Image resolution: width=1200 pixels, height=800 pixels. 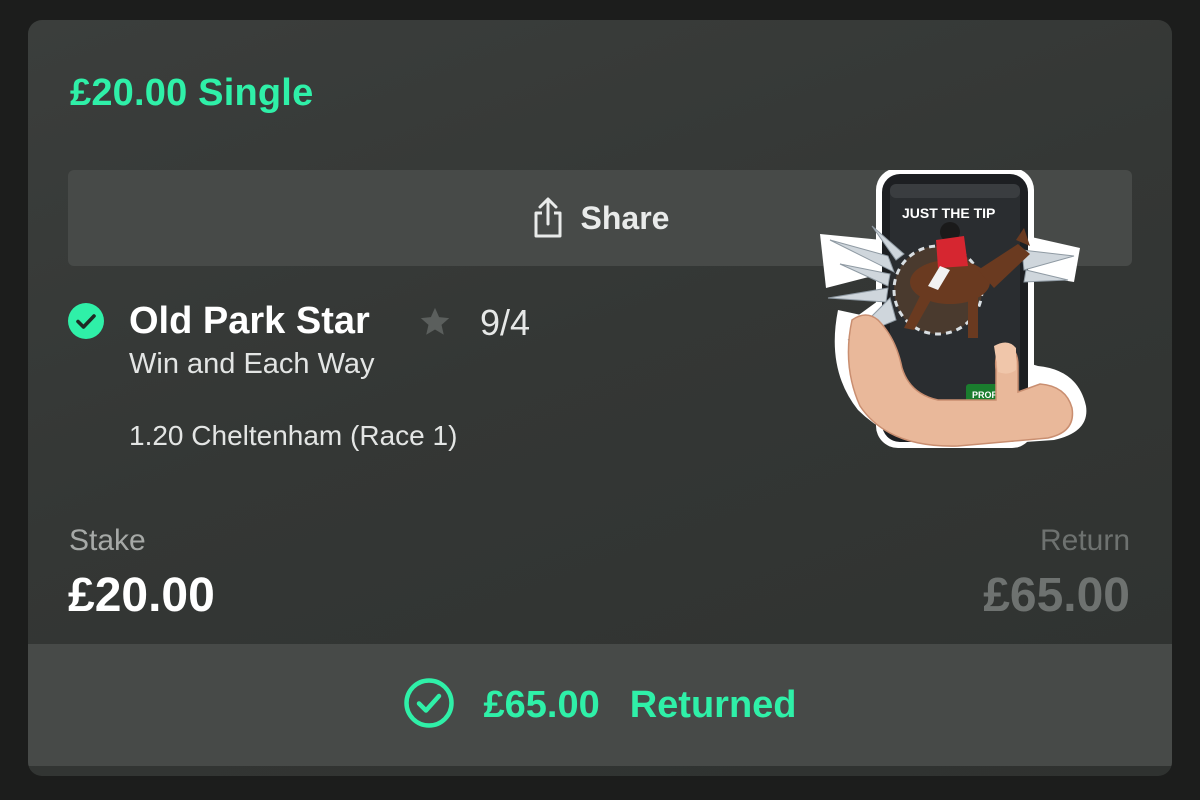 I want to click on sticker-headline: JUST THE TIP, so click(x=948, y=213).